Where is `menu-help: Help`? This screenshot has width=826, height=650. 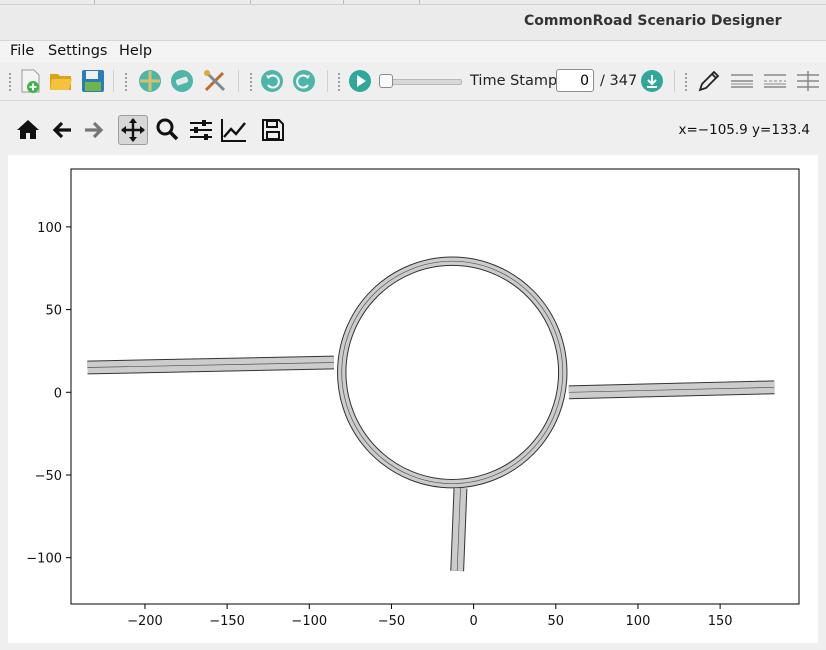
menu-help: Help is located at coordinates (135, 51).